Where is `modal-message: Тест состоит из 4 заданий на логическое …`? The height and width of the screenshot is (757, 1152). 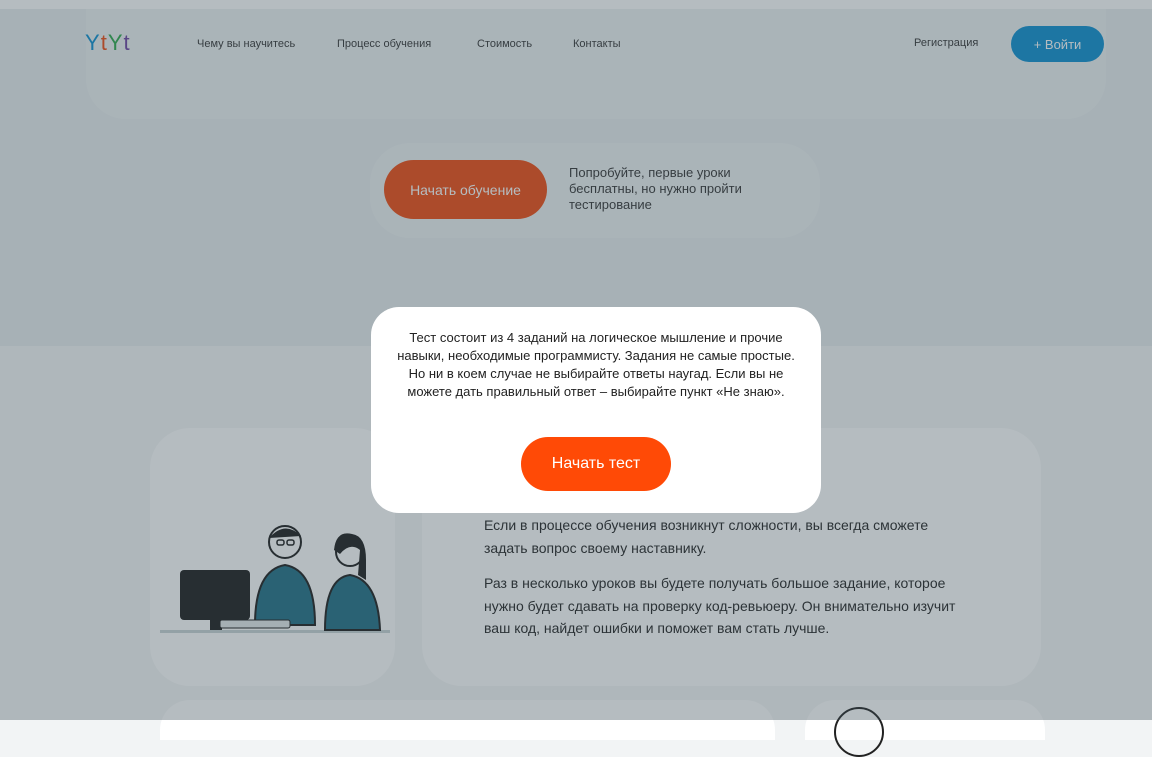 modal-message: Тест состоит из 4 заданий на логическое … is located at coordinates (596, 364).